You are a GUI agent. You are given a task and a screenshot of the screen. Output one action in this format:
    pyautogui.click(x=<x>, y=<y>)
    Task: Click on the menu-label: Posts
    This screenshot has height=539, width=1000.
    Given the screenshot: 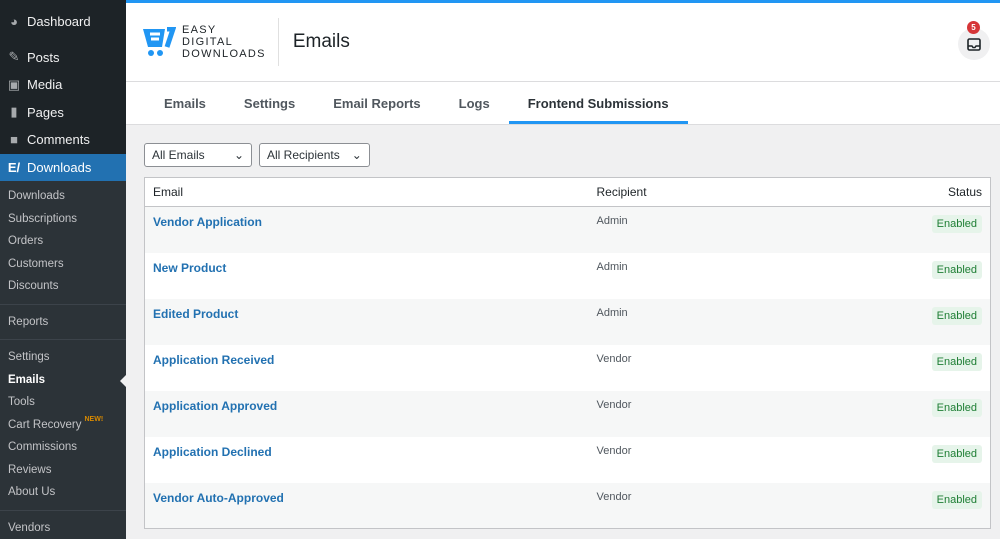 What is the action you would take?
    pyautogui.click(x=43, y=57)
    